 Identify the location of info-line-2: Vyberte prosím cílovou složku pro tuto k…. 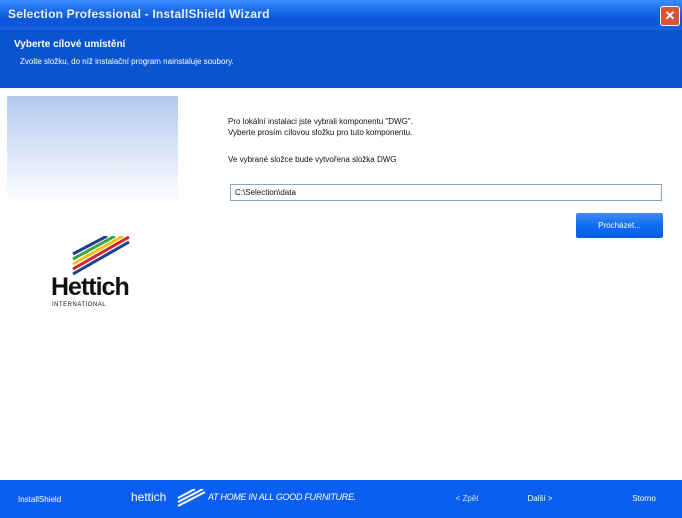
(320, 132).